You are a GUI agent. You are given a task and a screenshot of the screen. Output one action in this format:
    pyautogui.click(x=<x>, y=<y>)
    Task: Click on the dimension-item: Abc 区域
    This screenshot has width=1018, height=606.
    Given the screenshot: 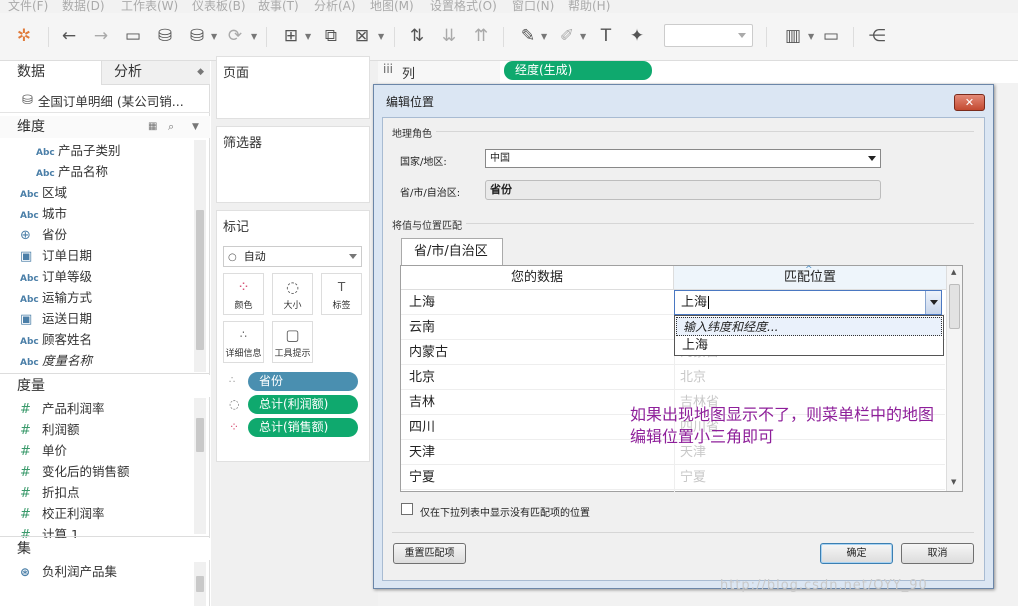 What is the action you would take?
    pyautogui.click(x=43, y=193)
    